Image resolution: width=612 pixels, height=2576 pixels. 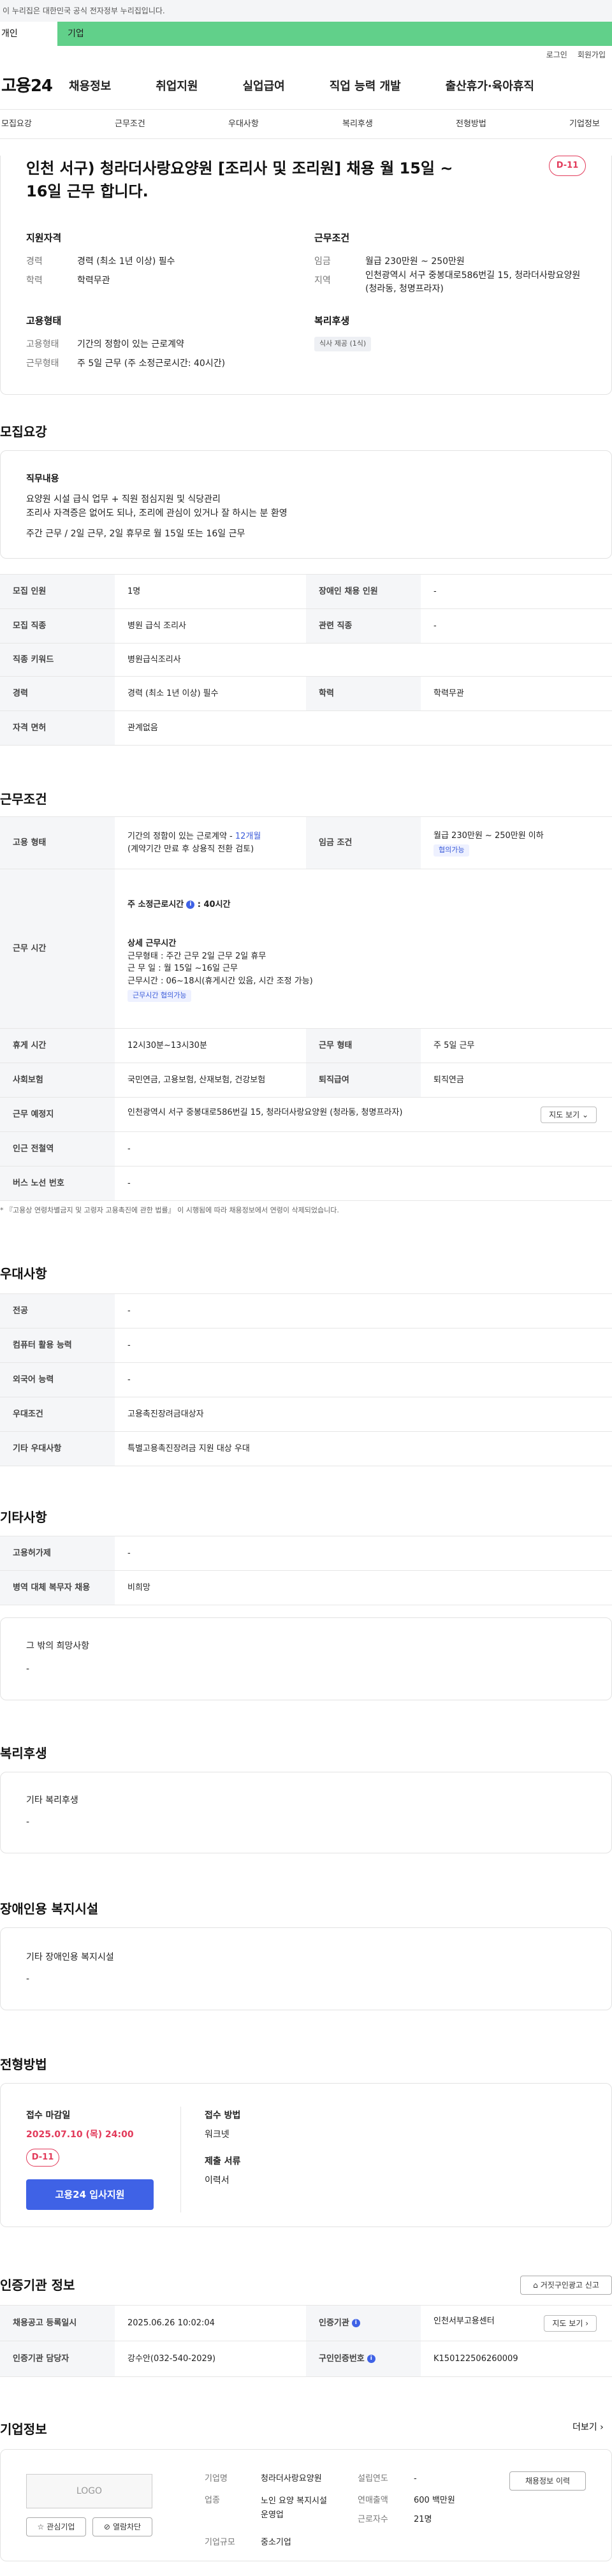 I want to click on anchor-preference: 우대사항, so click(x=243, y=124).